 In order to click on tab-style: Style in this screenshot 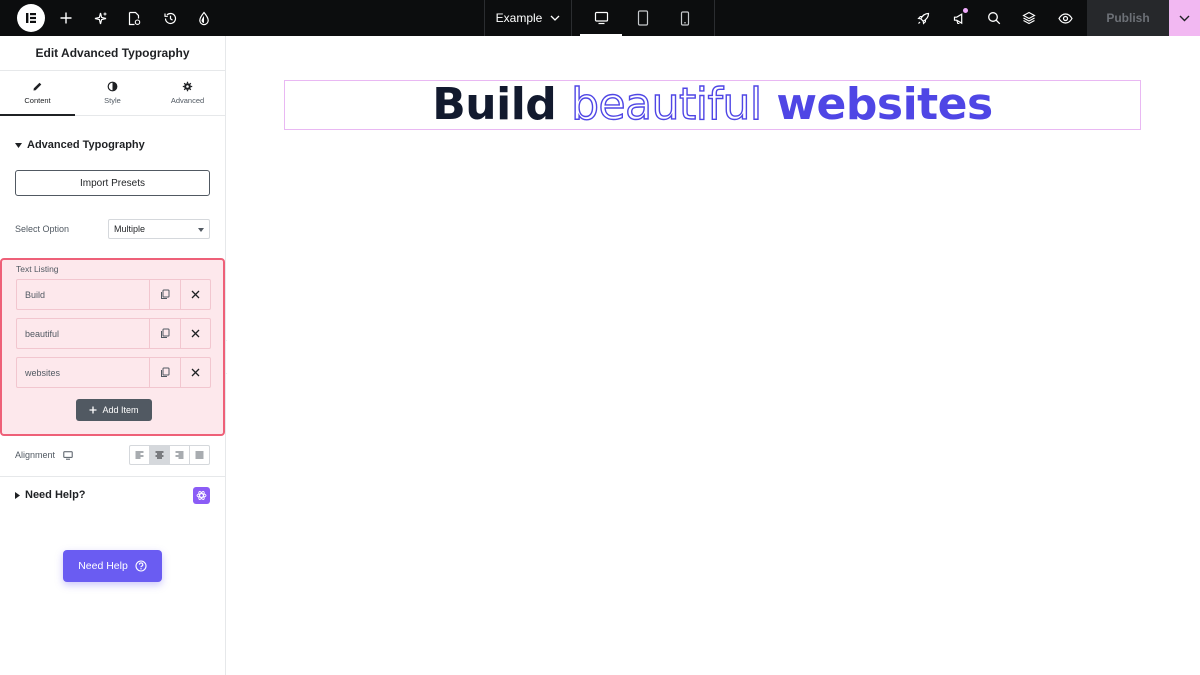, I will do `click(112, 93)`.